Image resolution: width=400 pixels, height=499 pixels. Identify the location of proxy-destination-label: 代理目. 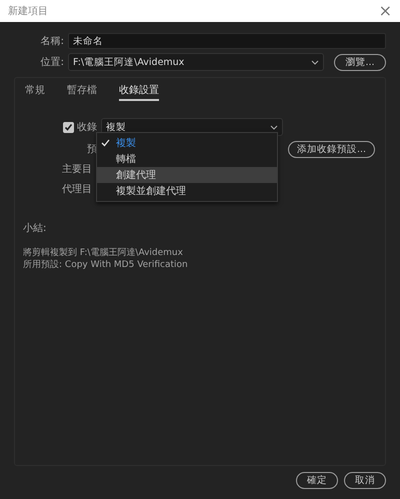
(77, 189).